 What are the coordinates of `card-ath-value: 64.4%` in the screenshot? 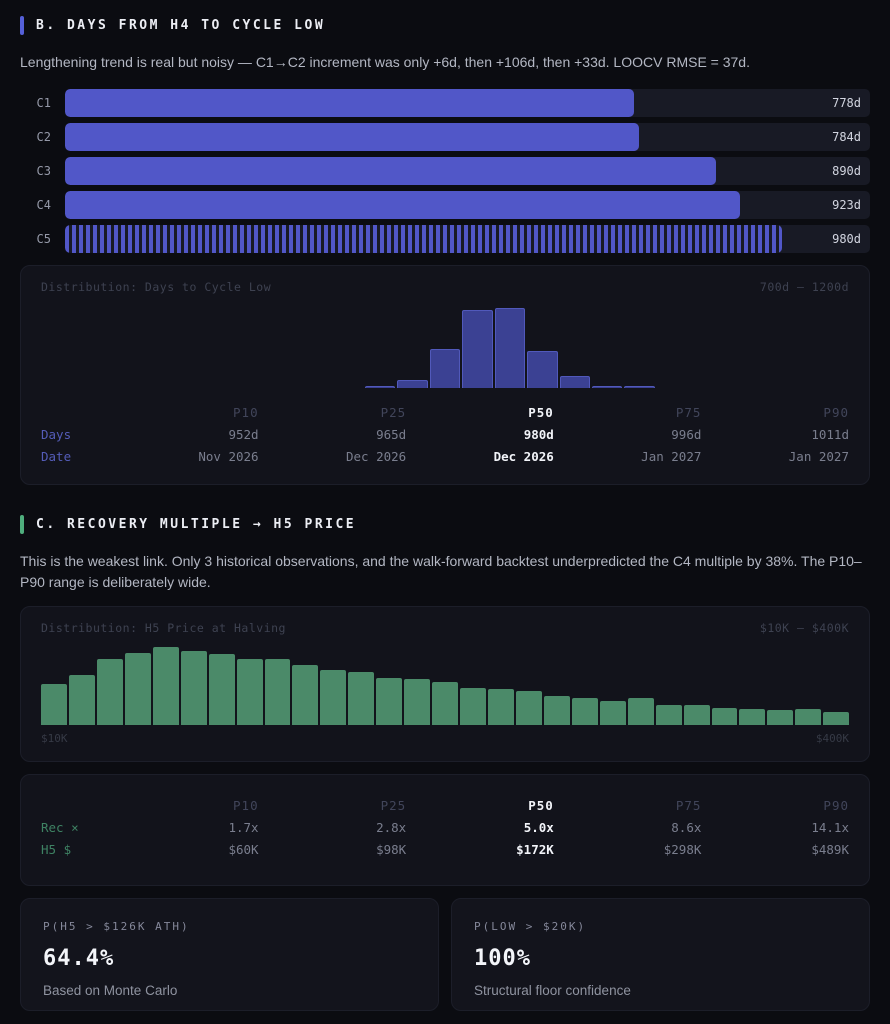 It's located at (79, 959).